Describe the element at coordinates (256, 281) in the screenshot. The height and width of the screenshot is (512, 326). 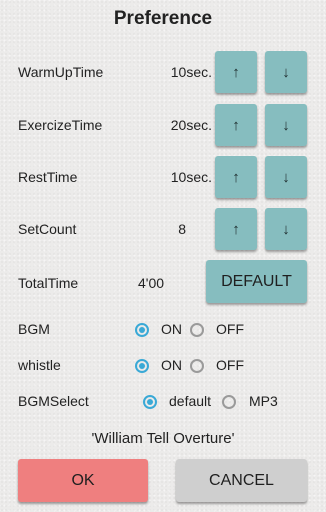
I see `default-button: DEFAULT` at that location.